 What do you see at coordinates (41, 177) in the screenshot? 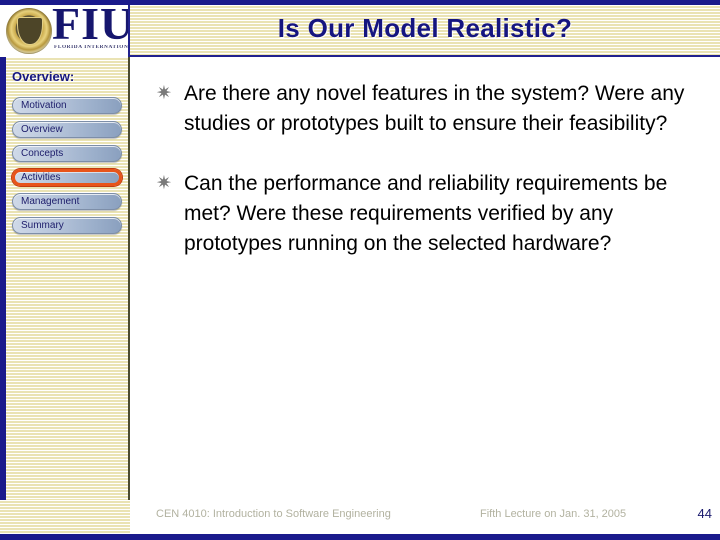
I see `sidebar-item-label: Activities` at bounding box center [41, 177].